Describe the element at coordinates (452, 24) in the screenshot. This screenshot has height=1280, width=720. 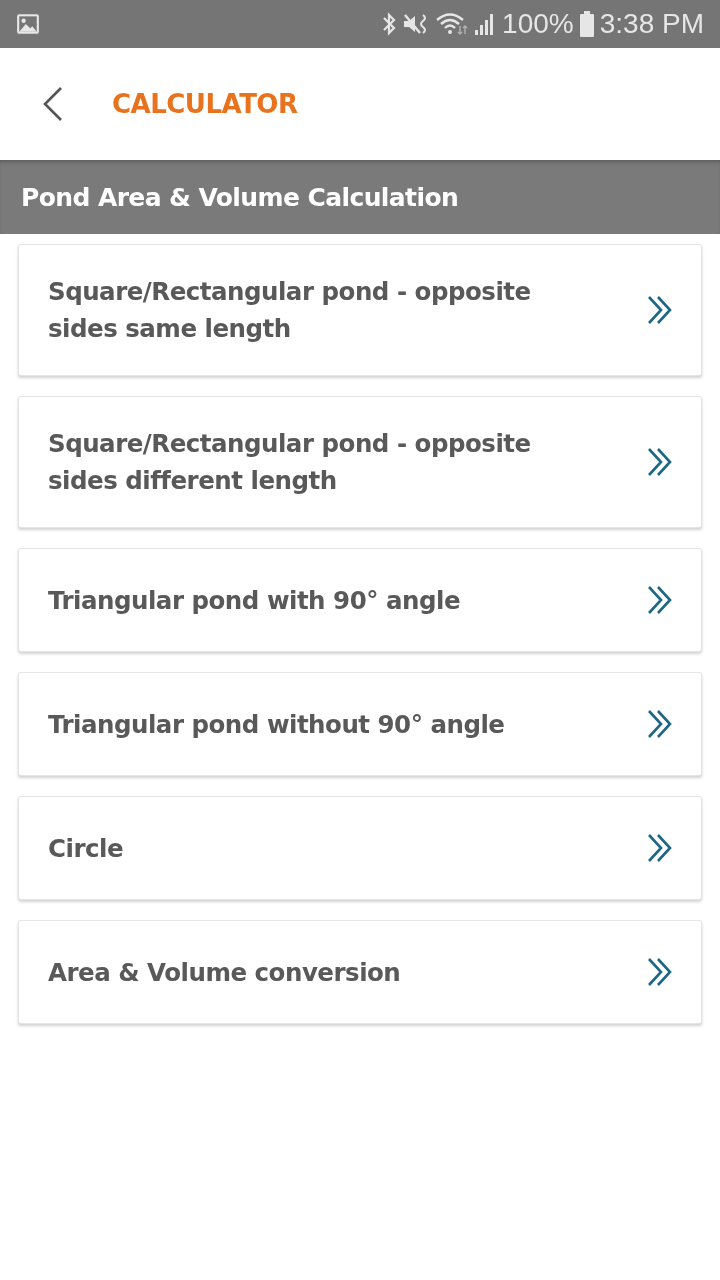
I see `wifi-icon` at that location.